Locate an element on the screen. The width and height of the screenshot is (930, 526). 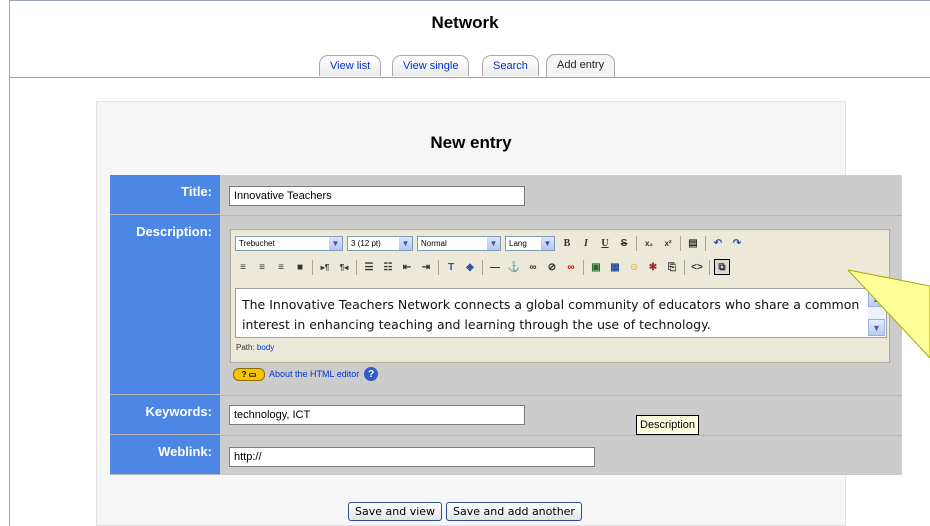
keywords-input is located at coordinates (377, 415).